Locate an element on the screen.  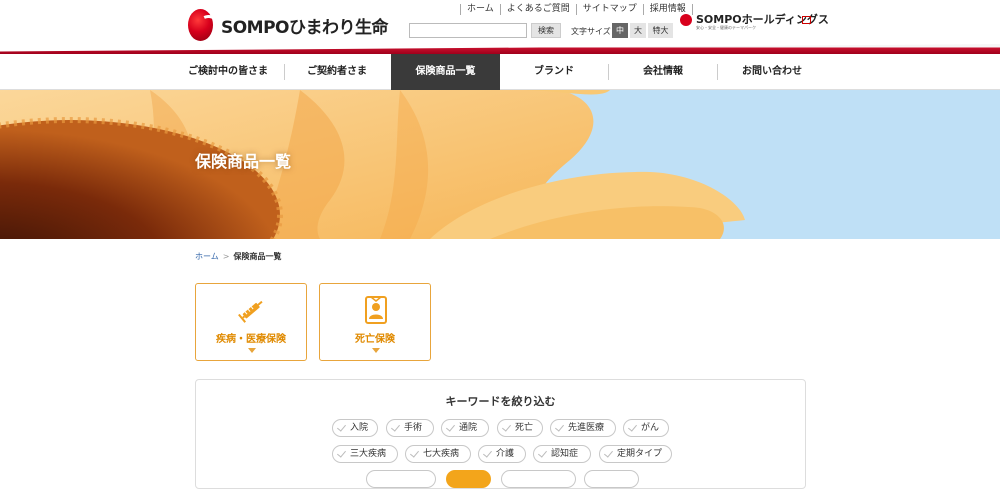
nav-item-prospects: ご検討中の皆さま is located at coordinates (228, 72).